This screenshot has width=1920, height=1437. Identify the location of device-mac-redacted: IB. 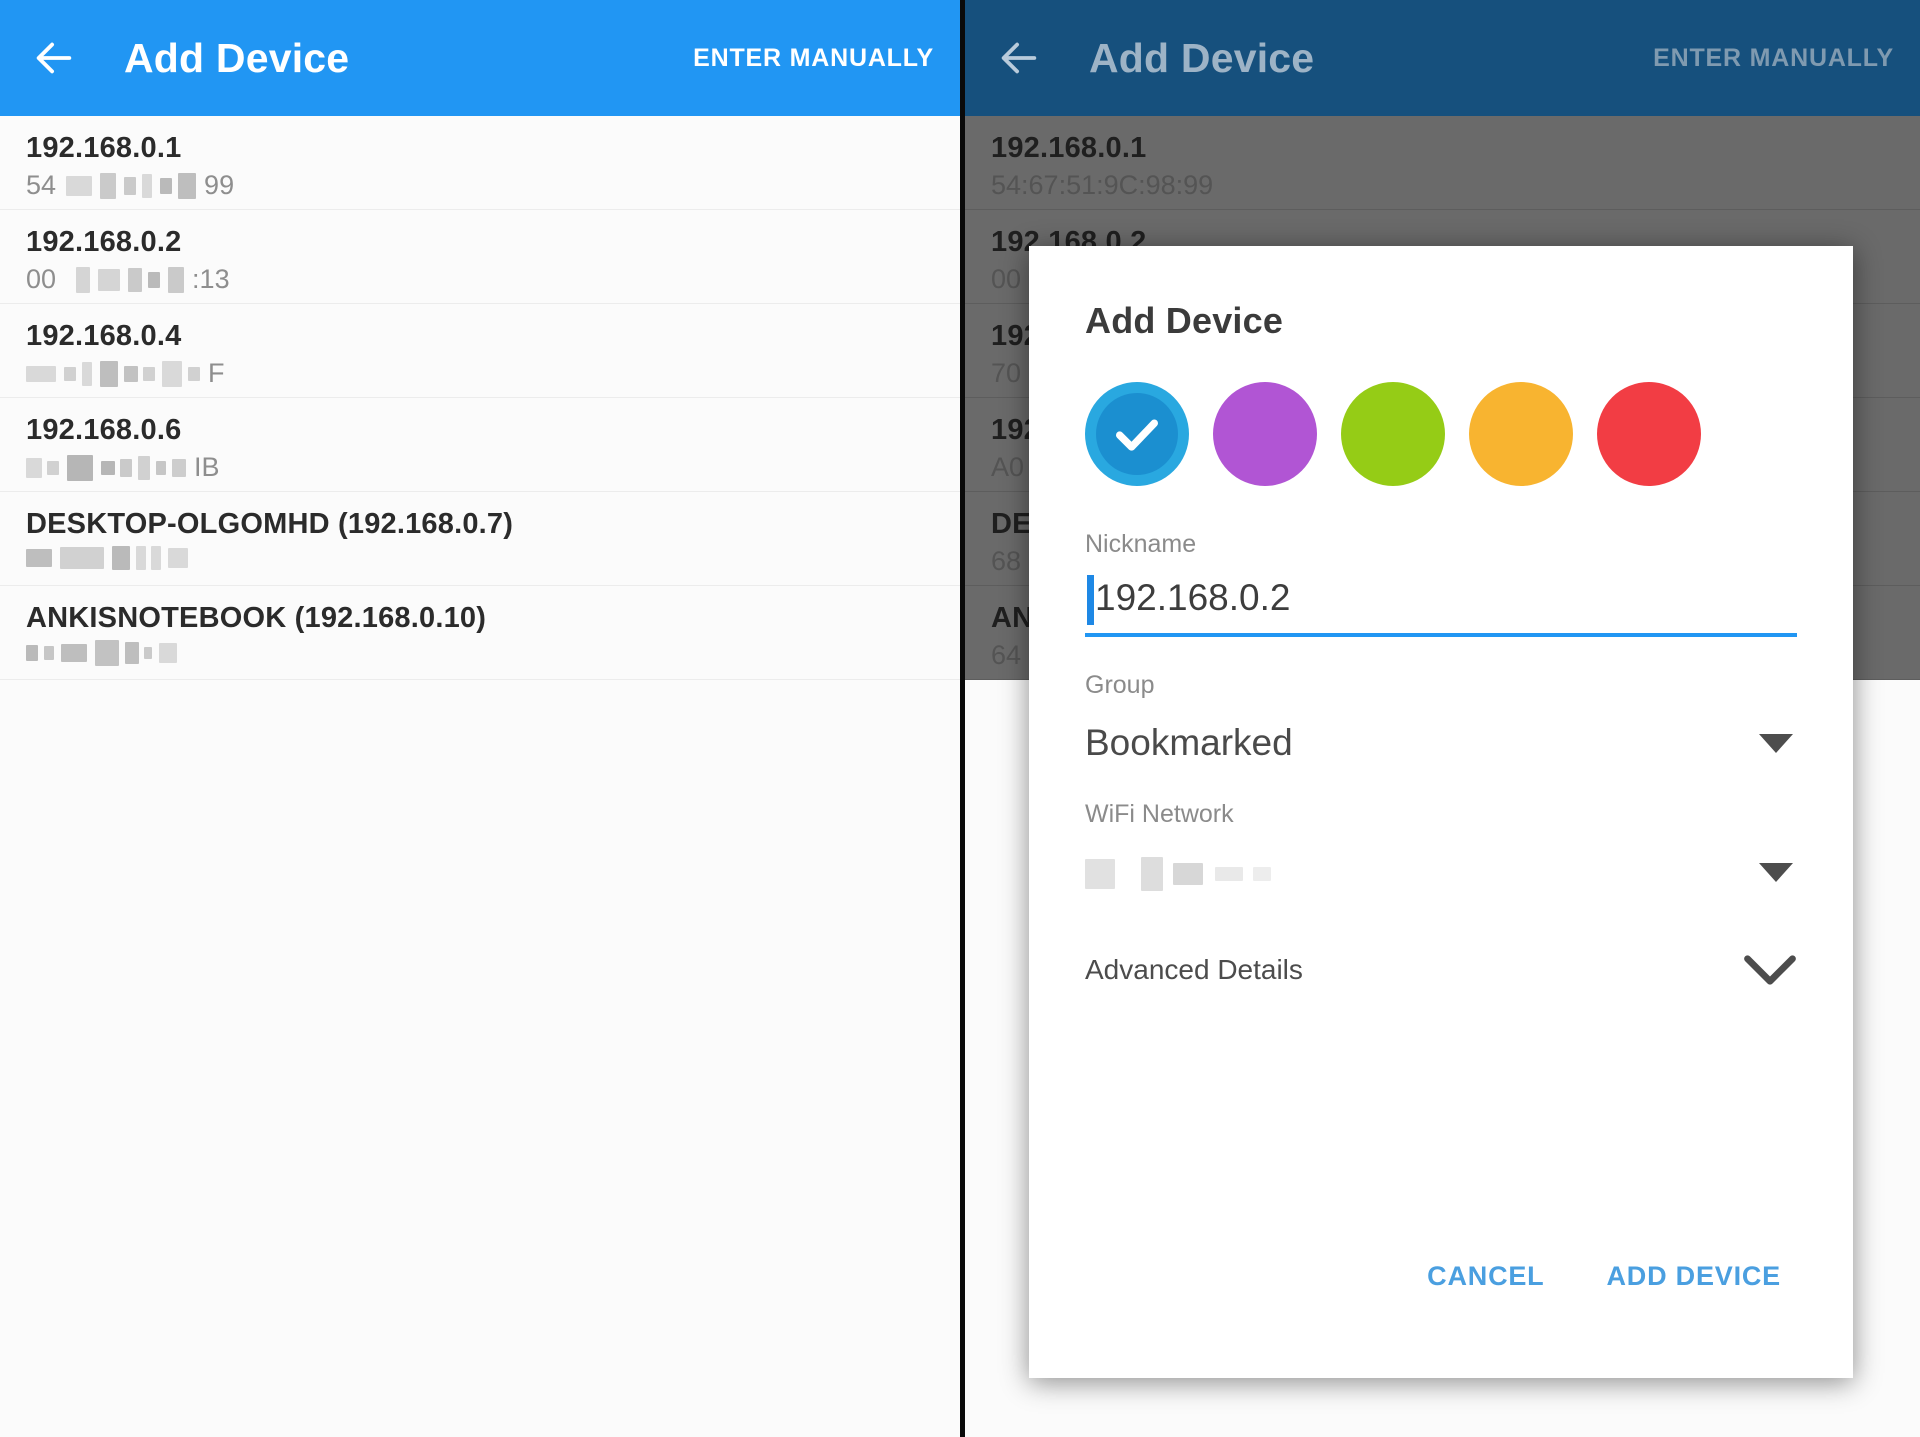
(480, 467).